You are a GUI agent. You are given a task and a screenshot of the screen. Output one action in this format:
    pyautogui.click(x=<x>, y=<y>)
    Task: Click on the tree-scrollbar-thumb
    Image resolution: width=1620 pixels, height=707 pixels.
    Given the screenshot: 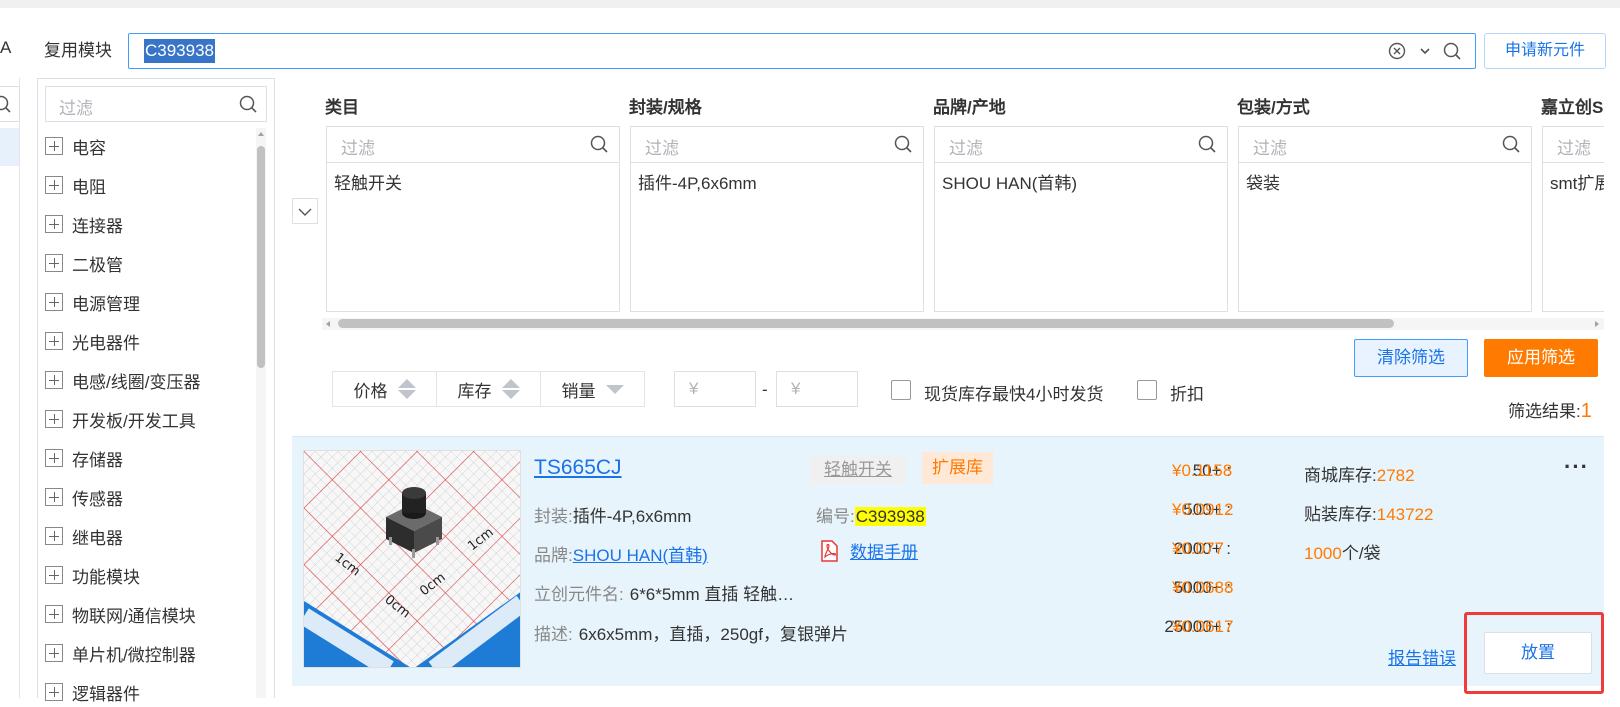 What is the action you would take?
    pyautogui.click(x=261, y=257)
    